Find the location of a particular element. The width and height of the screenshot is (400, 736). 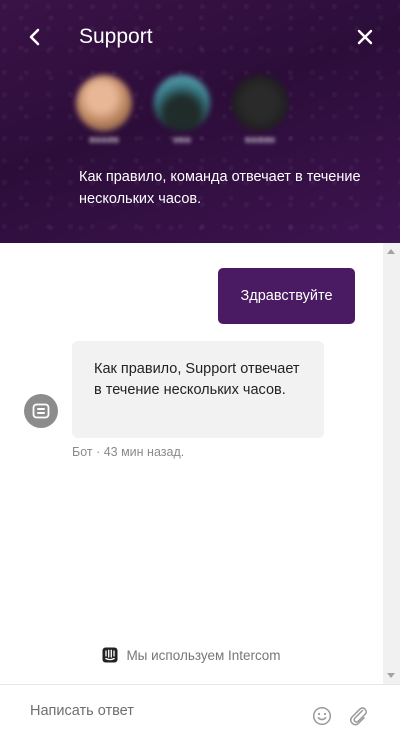

powered-by-intercom: Мы используем Intercom is located at coordinates (191, 655).